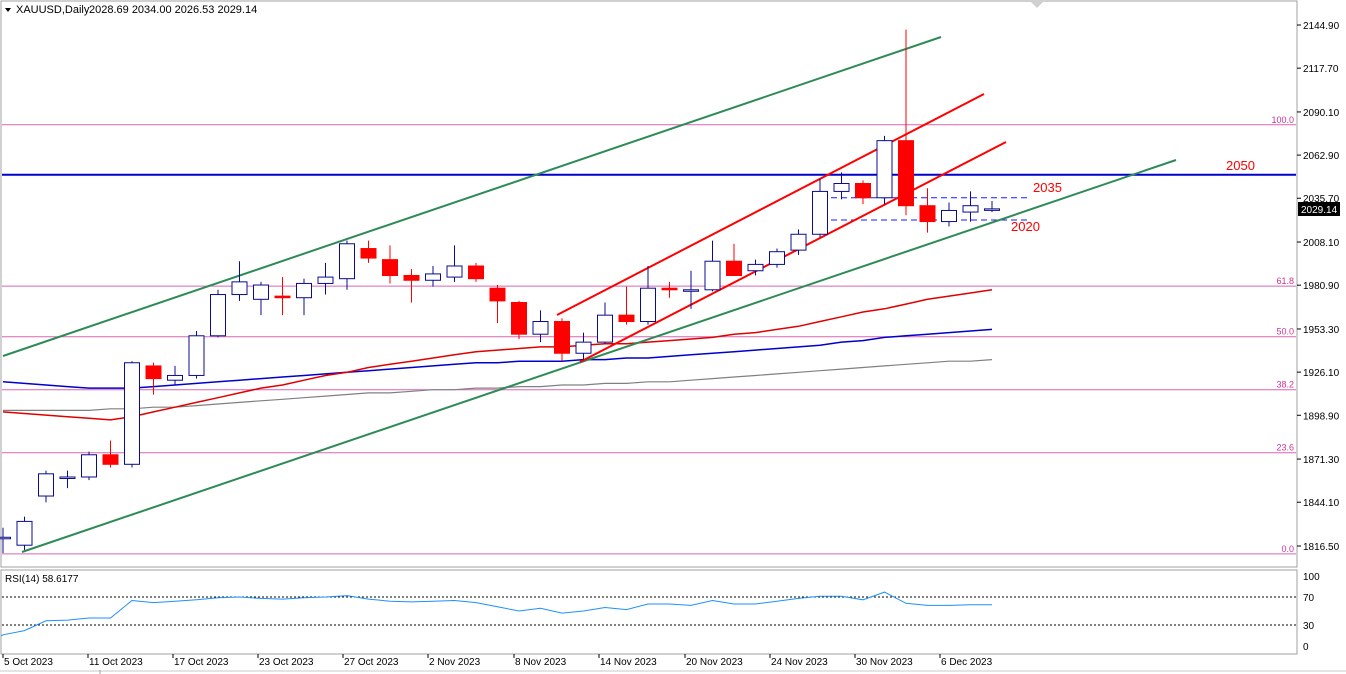 The height and width of the screenshot is (674, 1346). What do you see at coordinates (1285, 448) in the screenshot?
I see `fib-level-label: 23.6` at bounding box center [1285, 448].